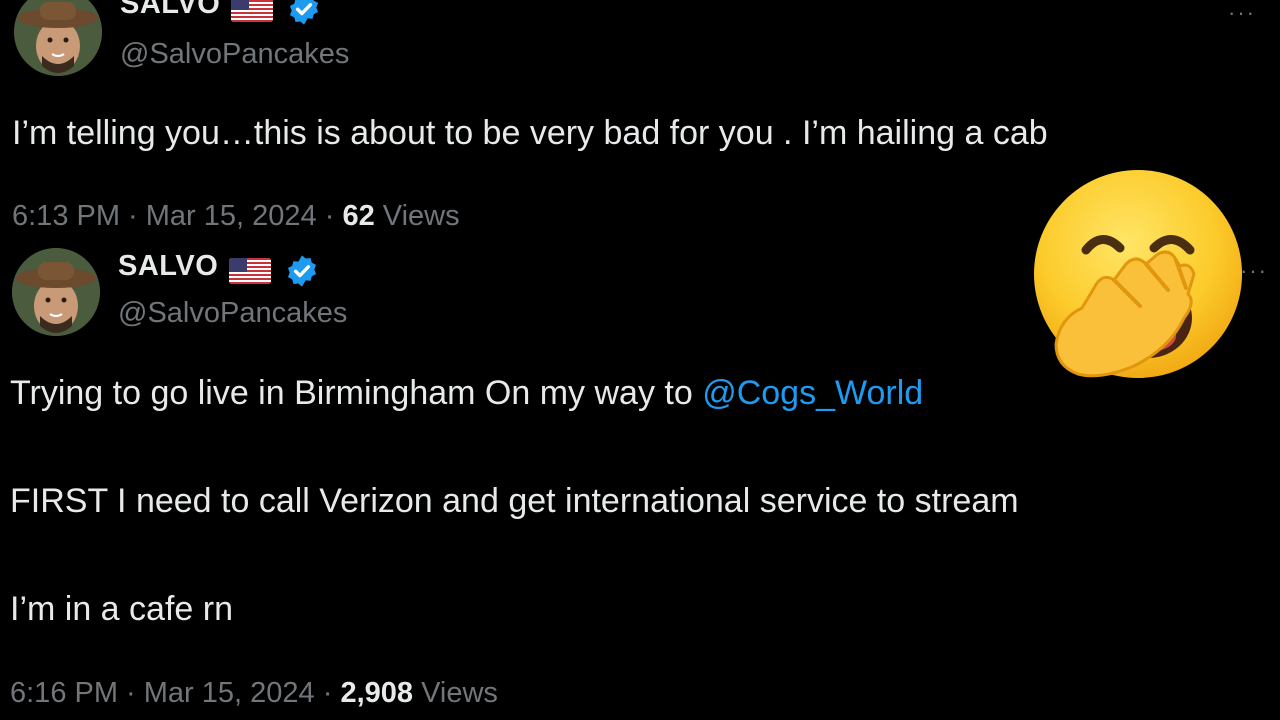 This screenshot has width=1280, height=720. What do you see at coordinates (177, 216) in the screenshot?
I see `timestamp: 6:13 PM · Mar 15, 2024 ·` at bounding box center [177, 216].